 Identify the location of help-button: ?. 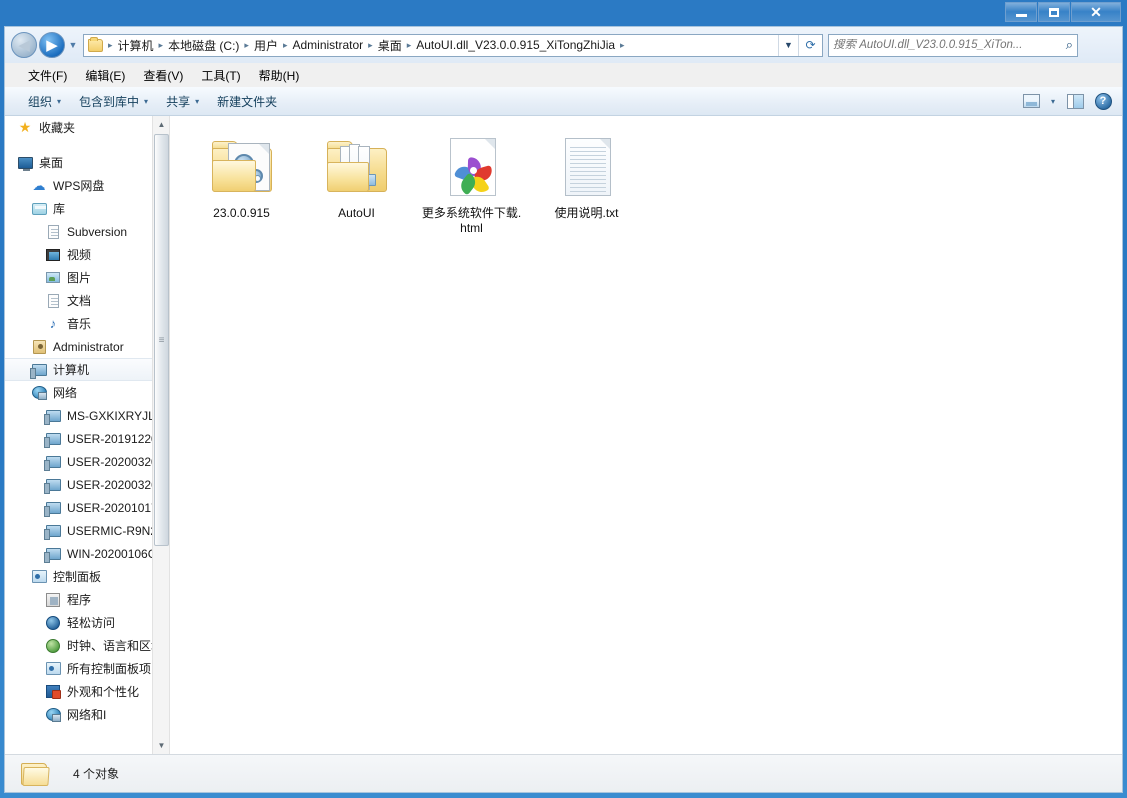
(1103, 101).